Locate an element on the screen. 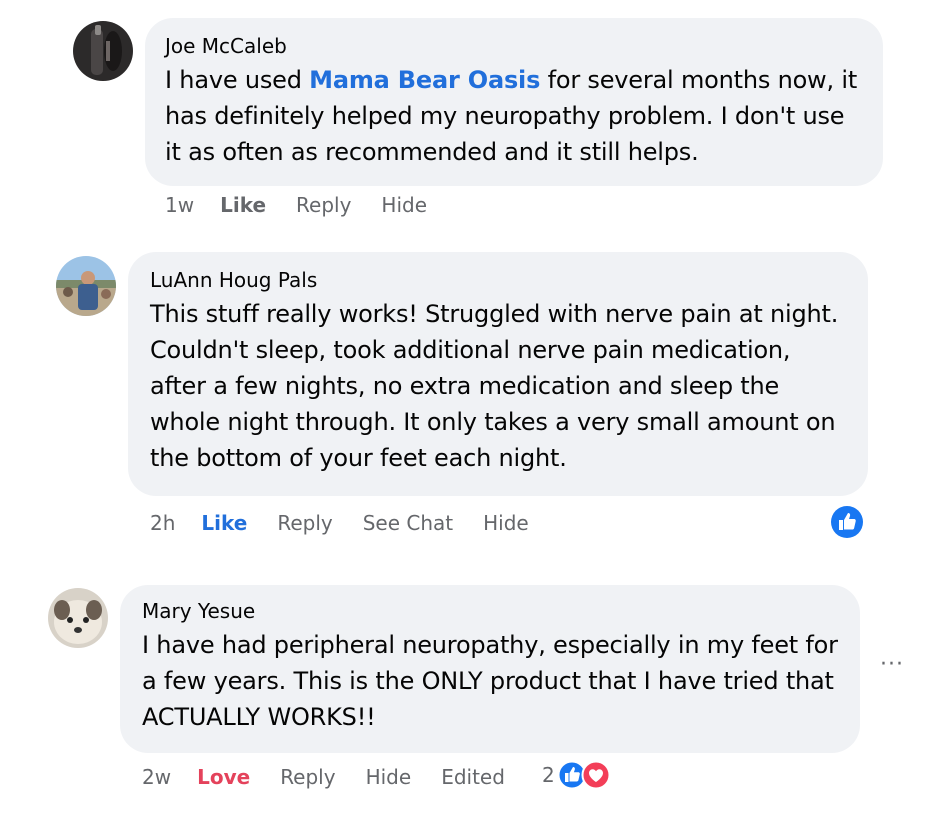  love-button: Love is located at coordinates (223, 777).